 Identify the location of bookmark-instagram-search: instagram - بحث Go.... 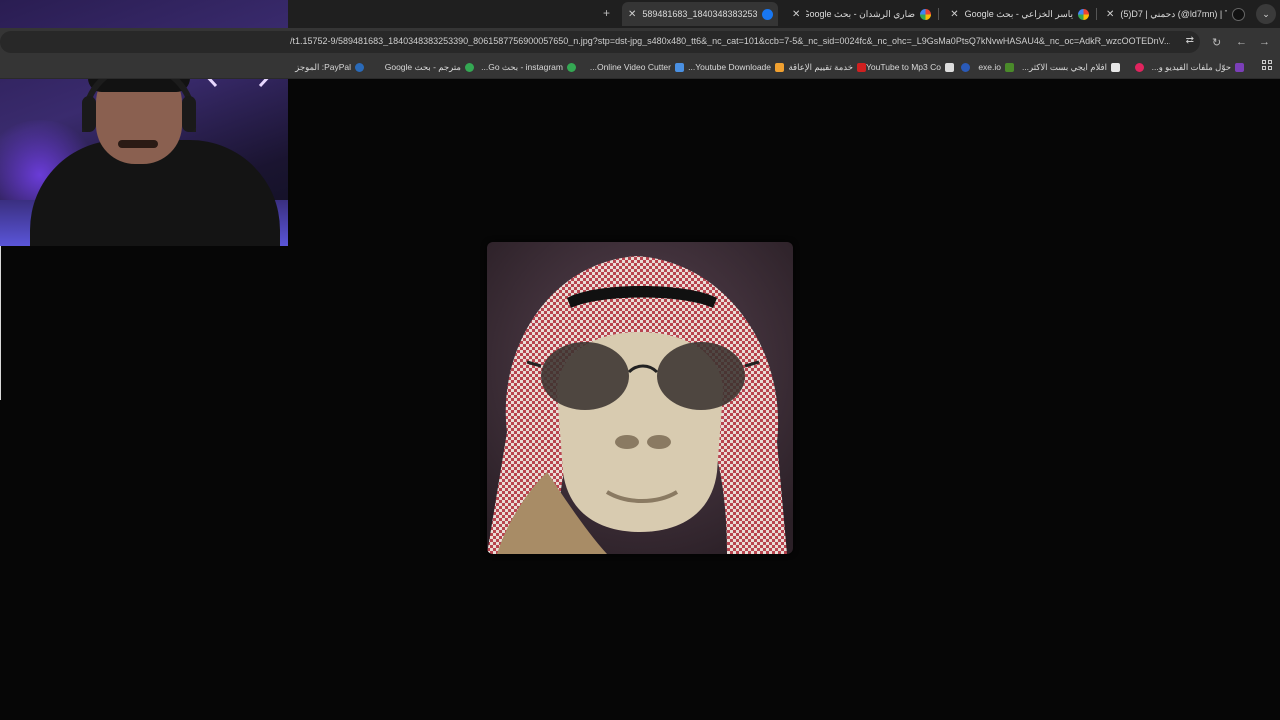
(528, 67).